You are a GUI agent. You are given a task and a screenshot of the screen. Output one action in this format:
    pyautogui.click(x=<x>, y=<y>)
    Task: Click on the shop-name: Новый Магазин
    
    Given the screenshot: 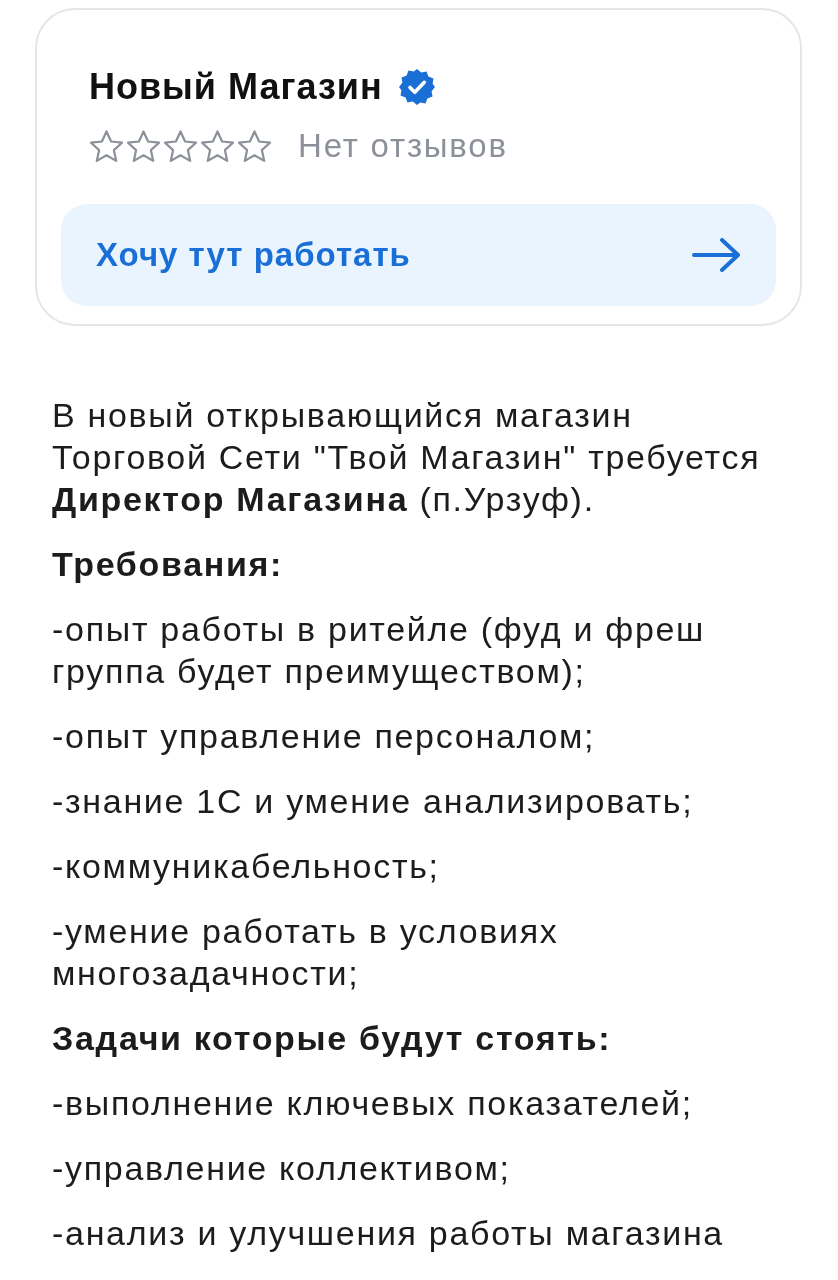 What is the action you would take?
    pyautogui.click(x=236, y=87)
    